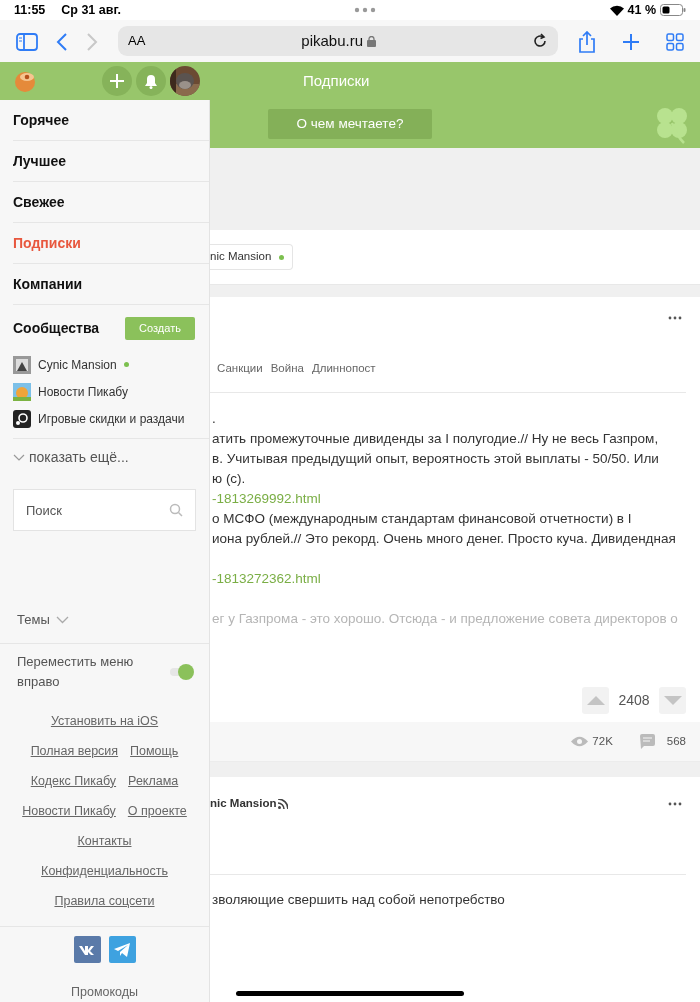 Image resolution: width=700 pixels, height=1002 pixels. What do you see at coordinates (672, 700) in the screenshot?
I see `triangle-down-icon` at bounding box center [672, 700].